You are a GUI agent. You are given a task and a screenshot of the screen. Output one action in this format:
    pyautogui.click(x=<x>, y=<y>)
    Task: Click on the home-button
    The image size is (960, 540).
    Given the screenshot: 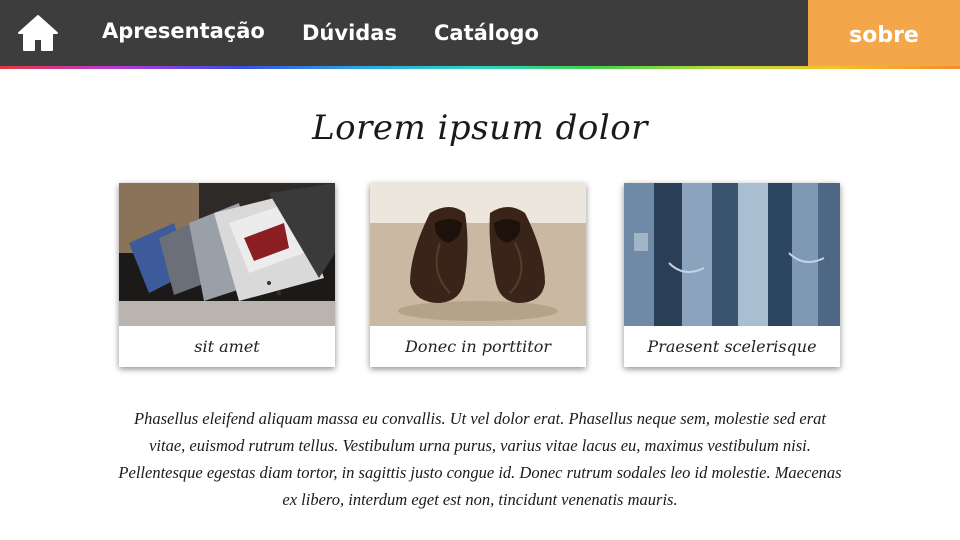 What is the action you would take?
    pyautogui.click(x=38, y=33)
    